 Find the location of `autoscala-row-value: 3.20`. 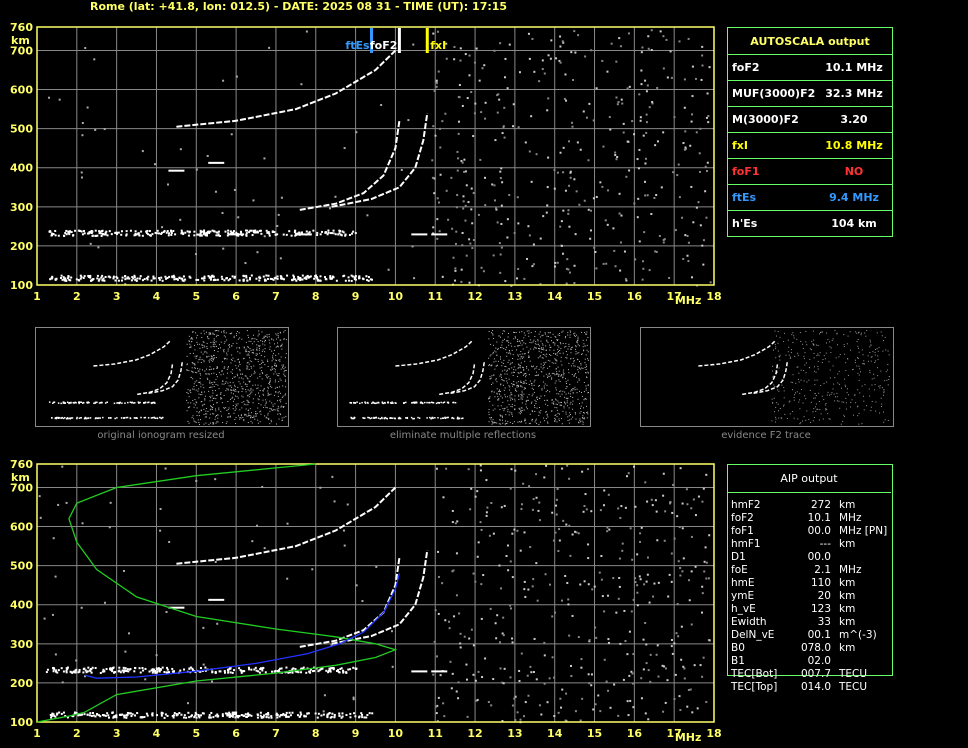

autoscala-row-value: 3.20 is located at coordinates (854, 119).